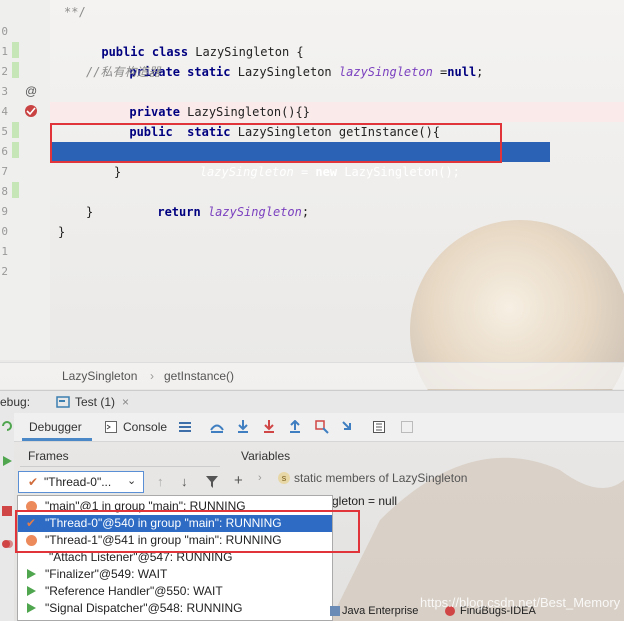  I want to click on static-badge-icon: s, so click(284, 478).